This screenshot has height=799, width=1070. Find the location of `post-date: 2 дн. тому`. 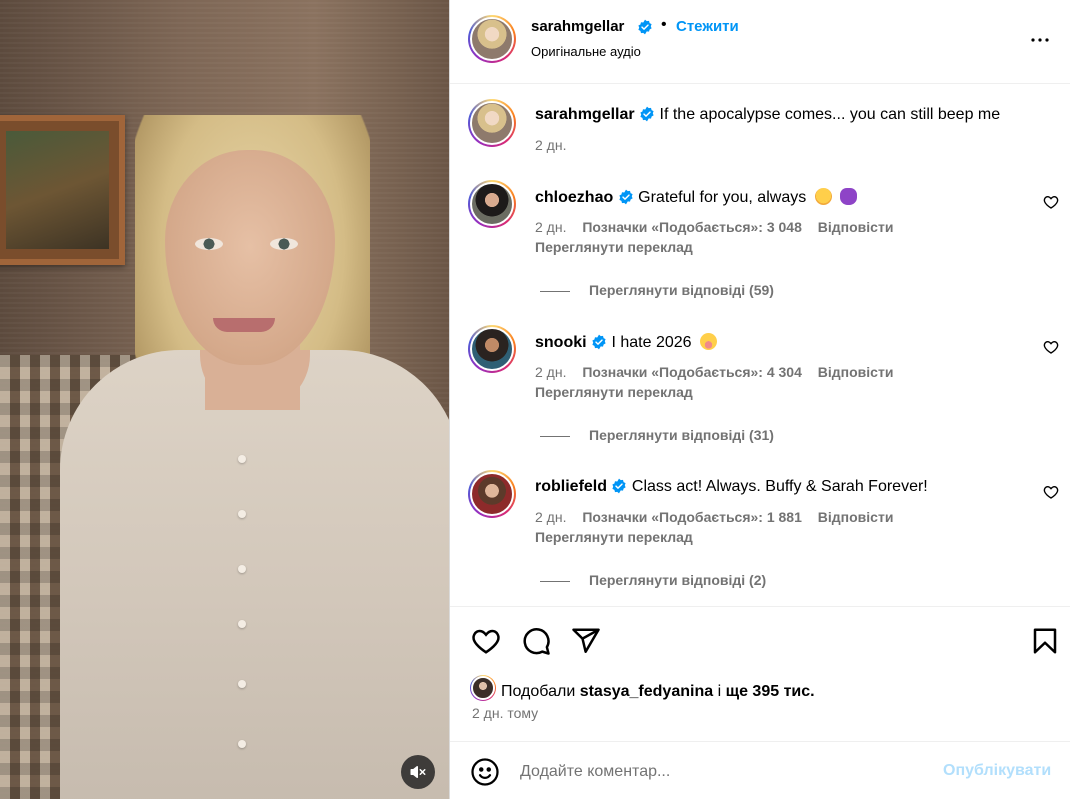

post-date: 2 дн. тому is located at coordinates (505, 713).